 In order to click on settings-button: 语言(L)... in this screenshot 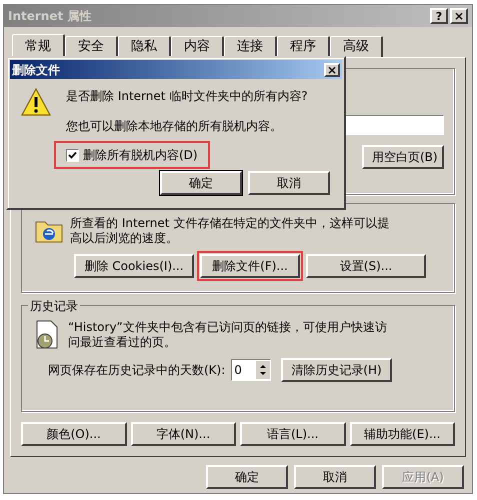, I will do `click(293, 434)`.